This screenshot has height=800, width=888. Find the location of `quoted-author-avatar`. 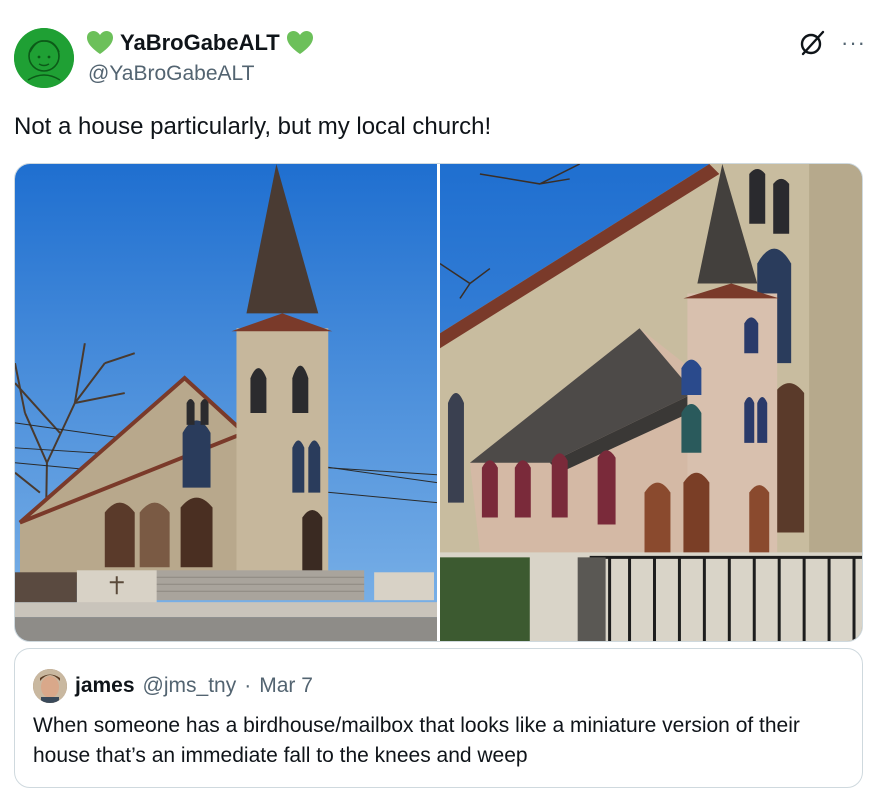

quoted-author-avatar is located at coordinates (50, 686).